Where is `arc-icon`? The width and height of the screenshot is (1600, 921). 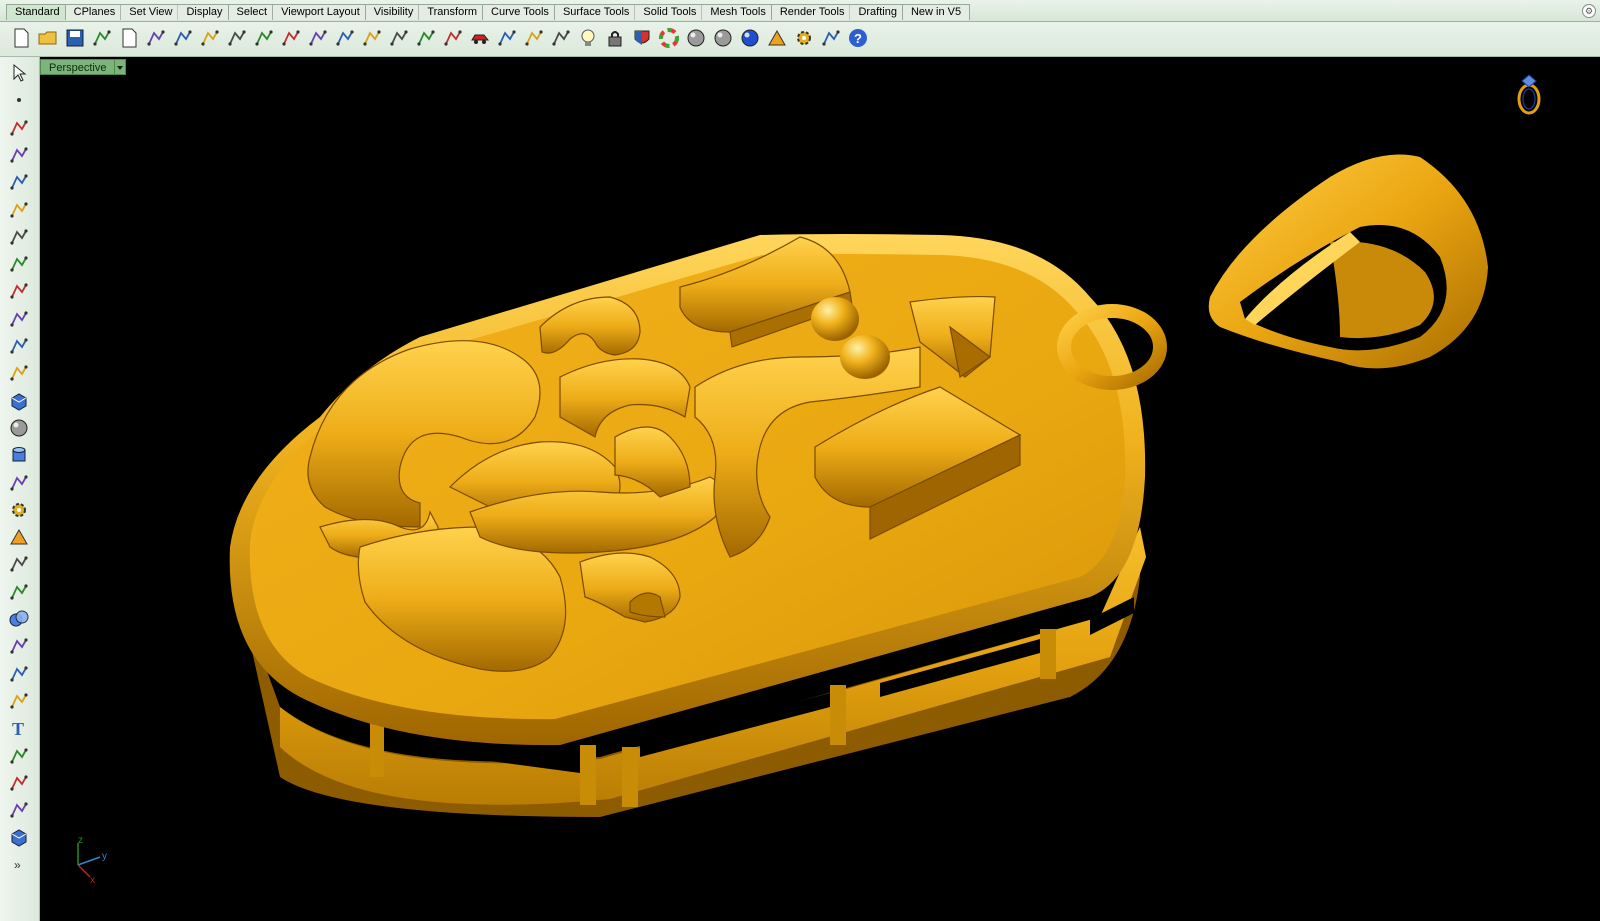
arc-icon is located at coordinates (19, 210).